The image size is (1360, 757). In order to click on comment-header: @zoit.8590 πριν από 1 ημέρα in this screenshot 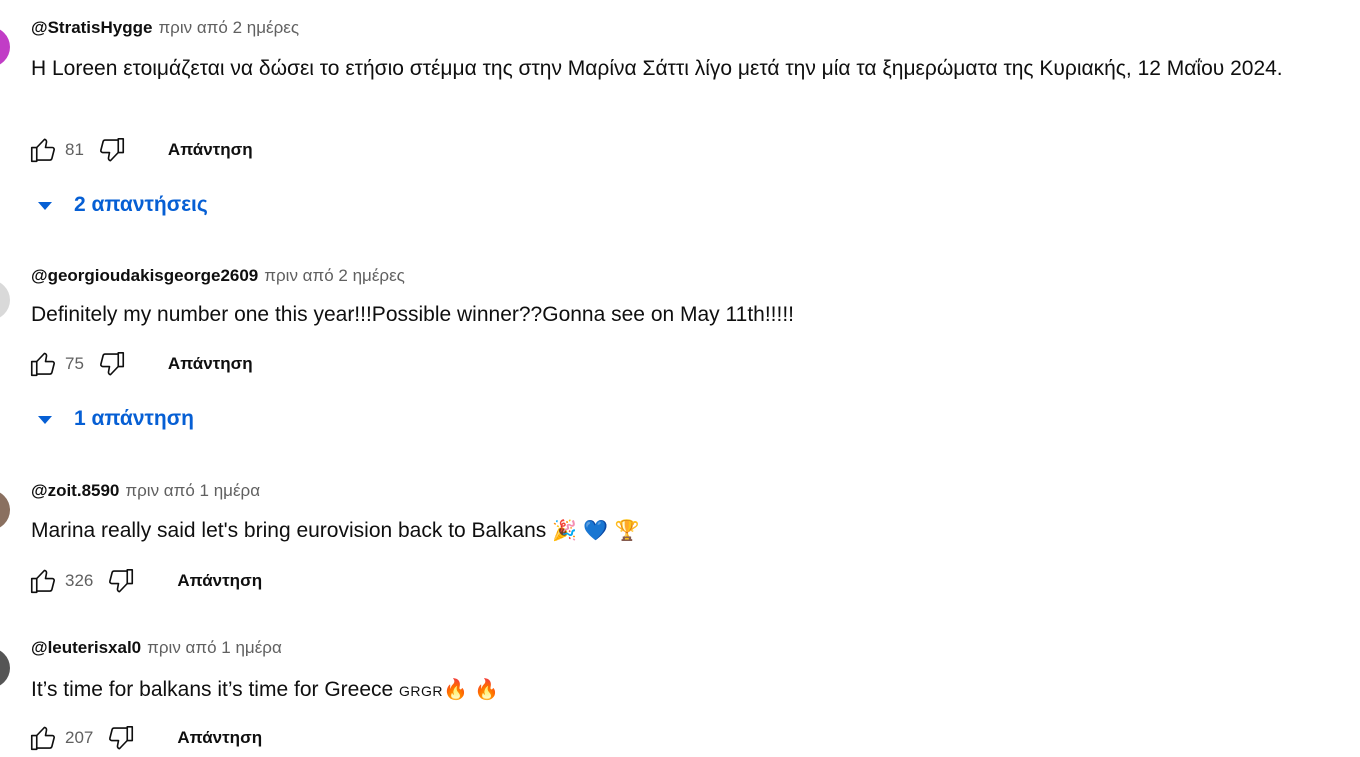, I will do `click(145, 491)`.